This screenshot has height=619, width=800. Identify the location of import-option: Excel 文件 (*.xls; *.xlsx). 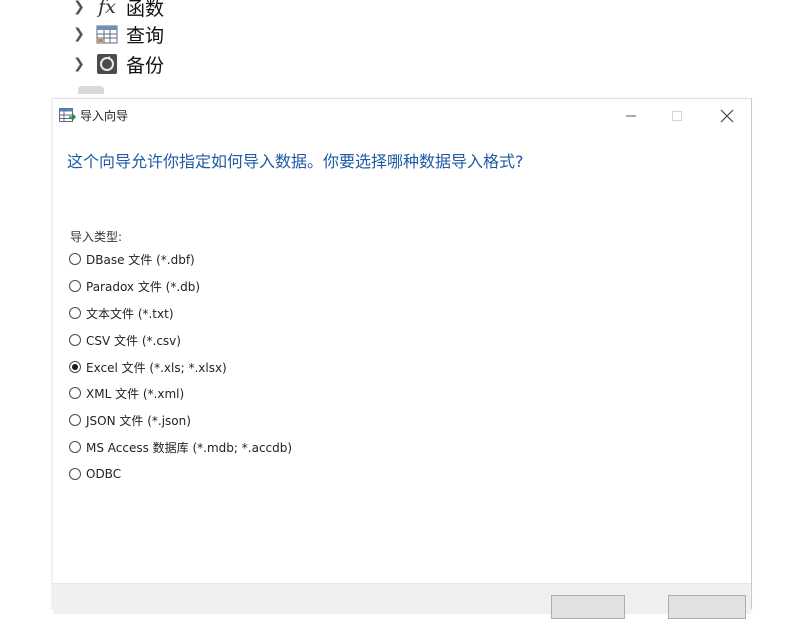
(148, 367).